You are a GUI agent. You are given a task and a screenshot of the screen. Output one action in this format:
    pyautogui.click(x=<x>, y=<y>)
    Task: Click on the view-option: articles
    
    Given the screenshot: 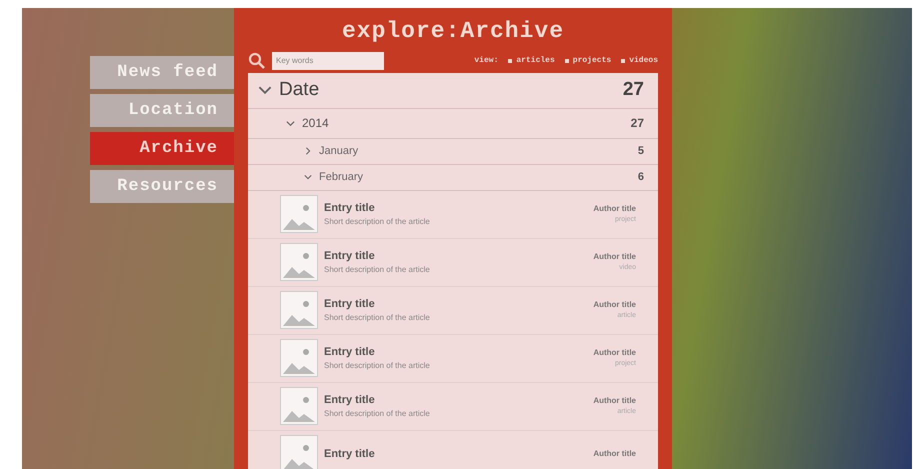 What is the action you would take?
    pyautogui.click(x=535, y=60)
    